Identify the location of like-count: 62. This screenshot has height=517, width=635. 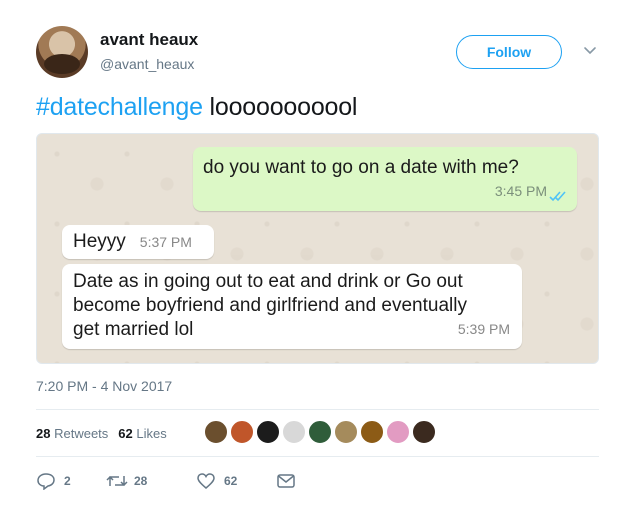
(231, 481).